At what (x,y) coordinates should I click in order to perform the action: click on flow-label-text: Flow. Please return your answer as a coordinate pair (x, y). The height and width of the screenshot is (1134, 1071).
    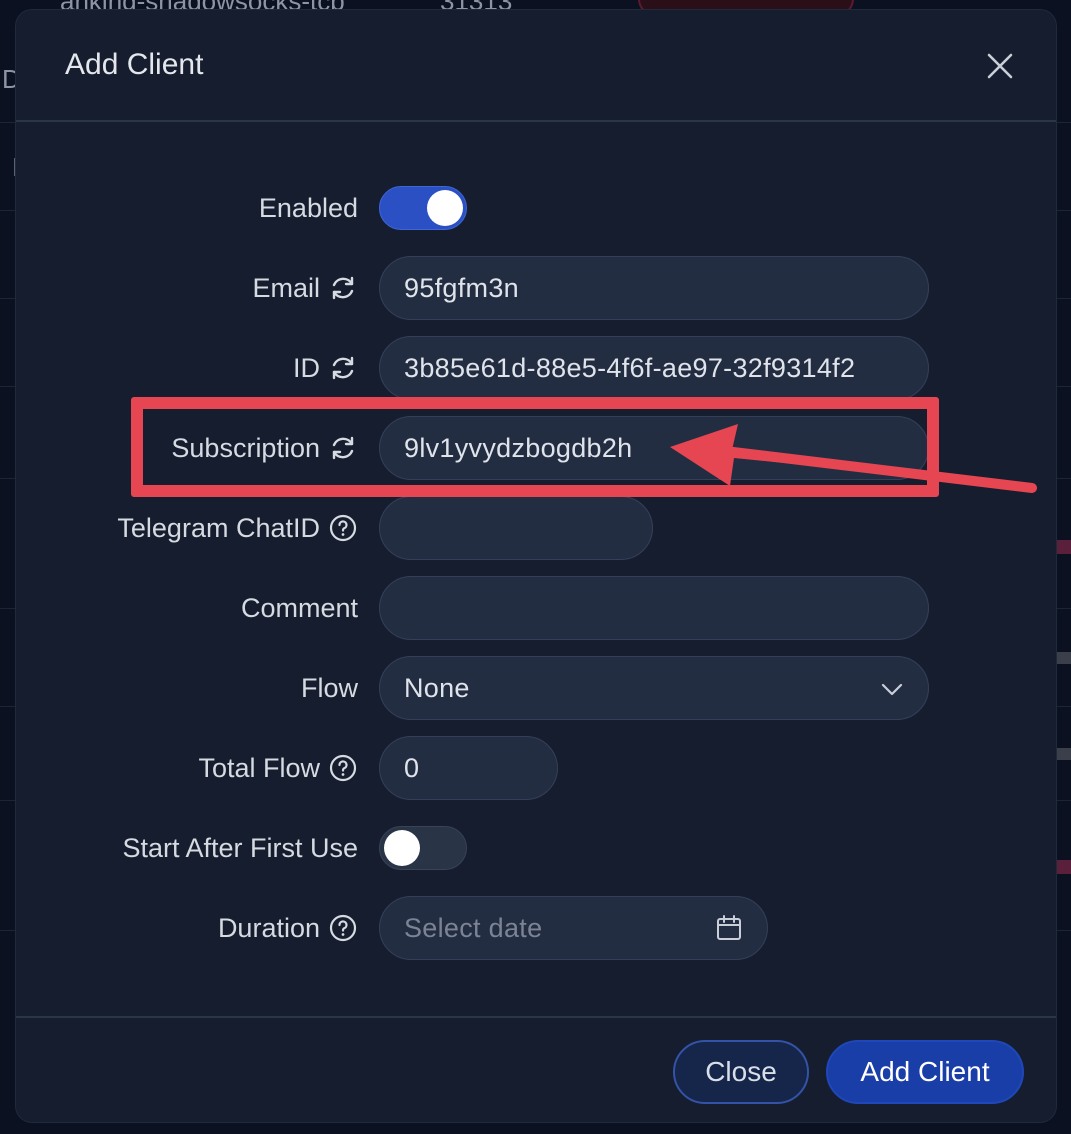
    Looking at the image, I should click on (329, 687).